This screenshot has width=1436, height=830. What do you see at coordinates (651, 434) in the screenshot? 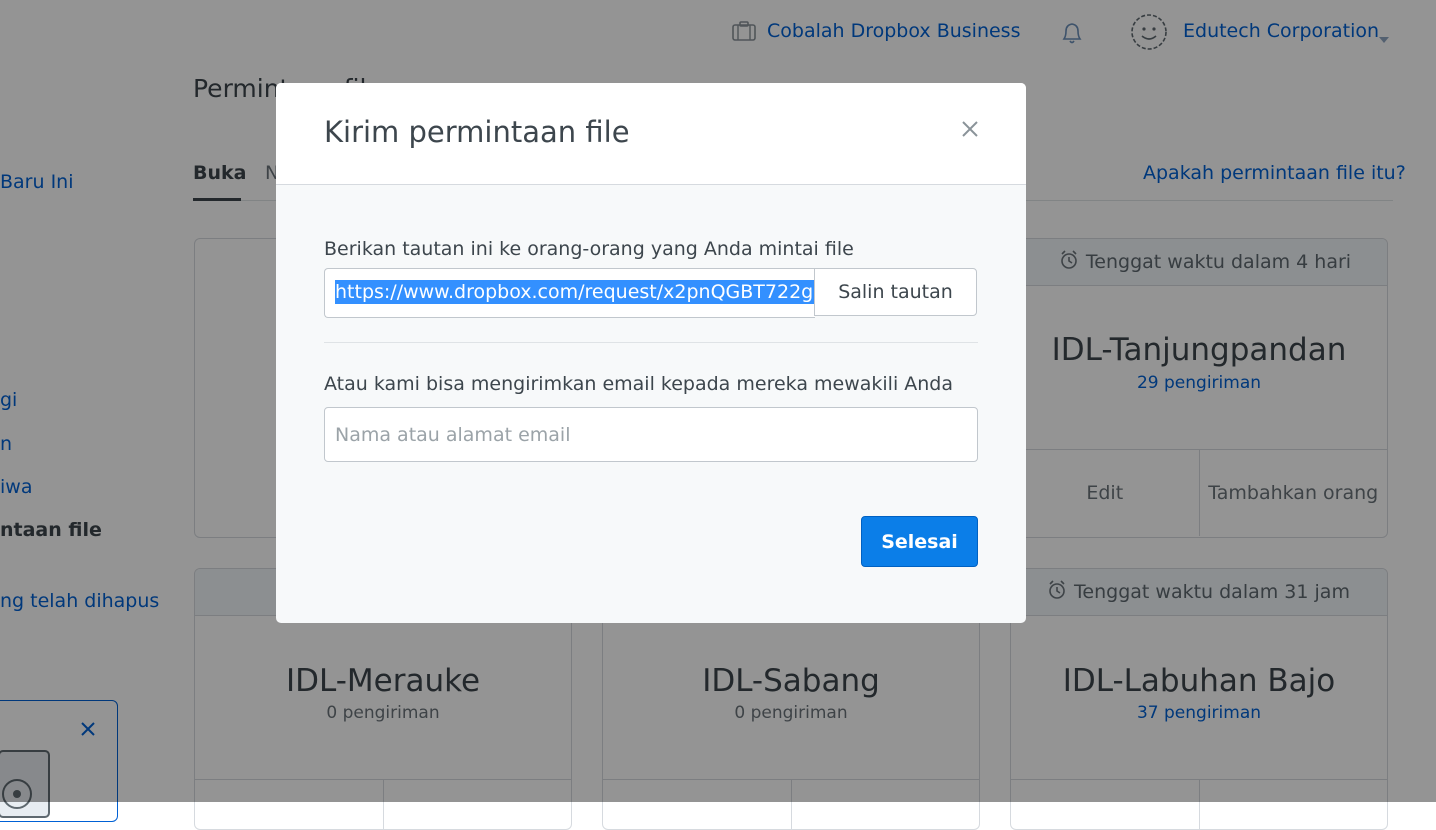
I see `email-input` at bounding box center [651, 434].